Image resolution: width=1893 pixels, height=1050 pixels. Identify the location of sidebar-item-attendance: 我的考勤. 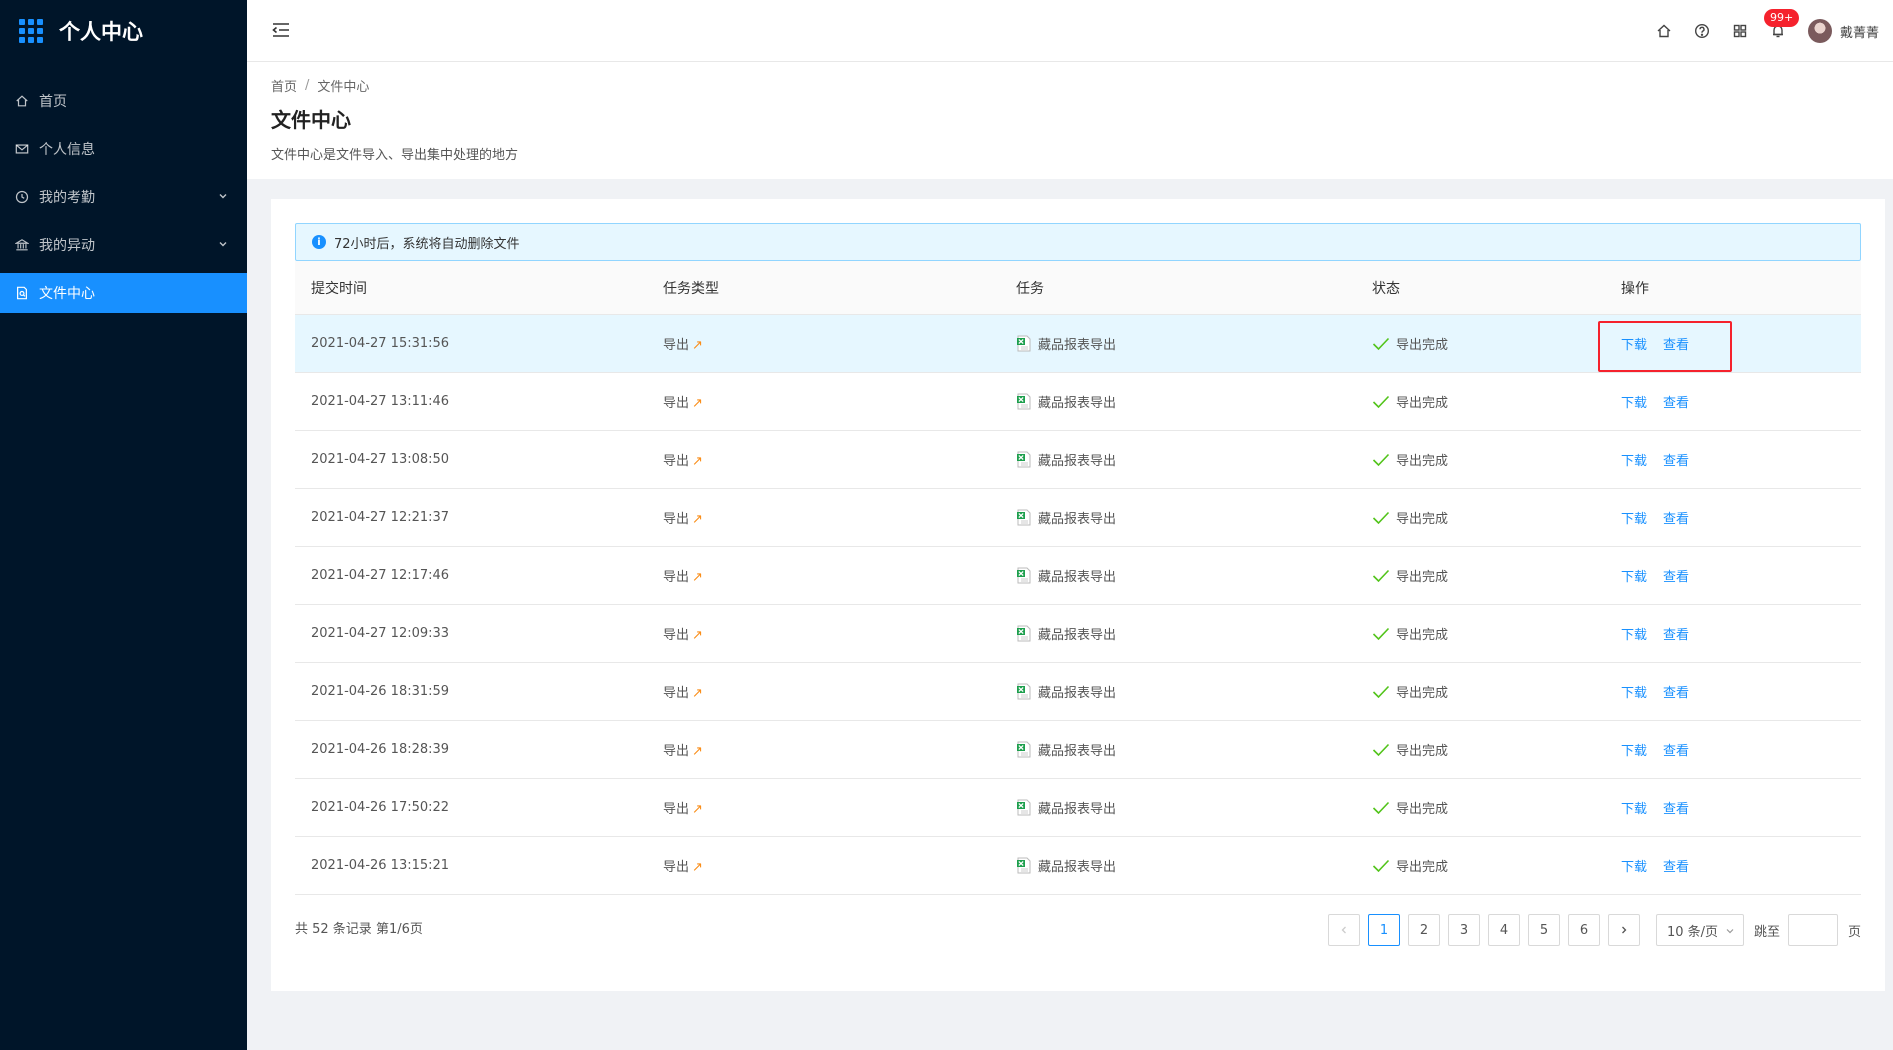
(123, 197).